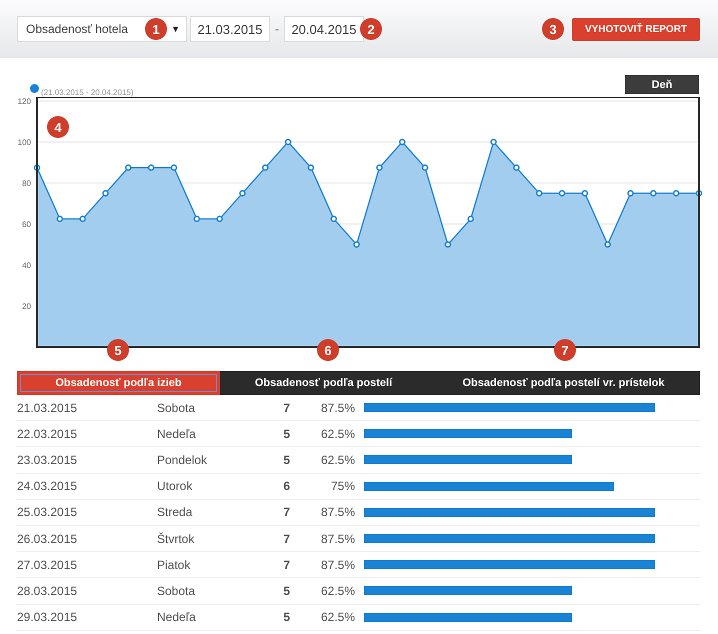  I want to click on day-cell-text: Štvrtok, so click(176, 539).